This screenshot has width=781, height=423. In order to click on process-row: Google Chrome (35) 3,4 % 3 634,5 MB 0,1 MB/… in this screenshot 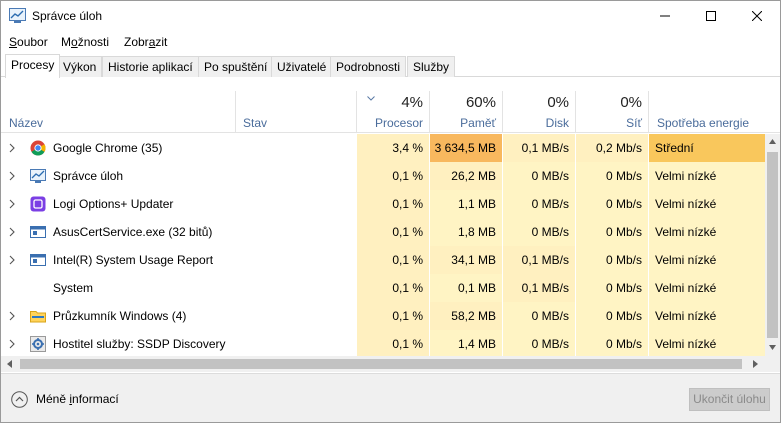, I will do `click(383, 148)`.